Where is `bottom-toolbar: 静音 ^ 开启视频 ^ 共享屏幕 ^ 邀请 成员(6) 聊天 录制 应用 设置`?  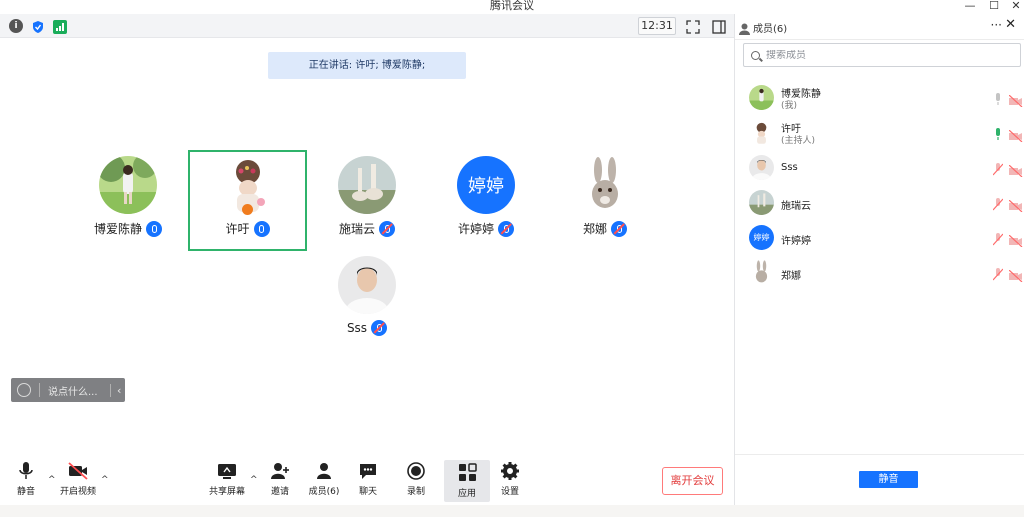 bottom-toolbar: 静音 ^ 开启视频 ^ 共享屏幕 ^ 邀请 成员(6) 聊天 录制 应用 设置 is located at coordinates (367, 480).